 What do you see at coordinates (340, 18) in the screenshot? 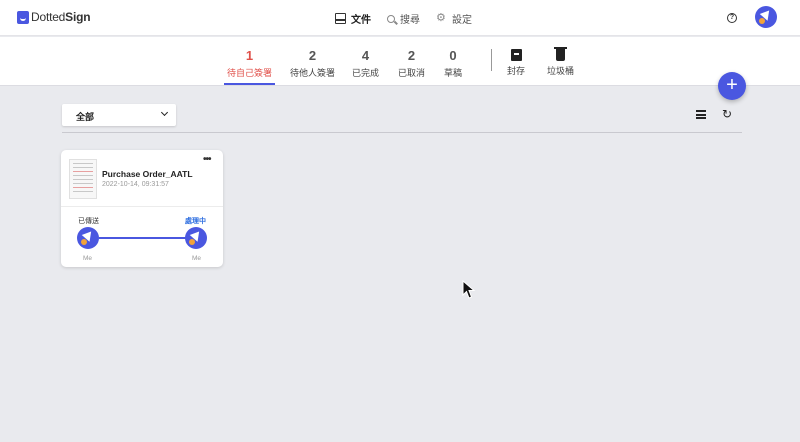
I see `document-icon` at bounding box center [340, 18].